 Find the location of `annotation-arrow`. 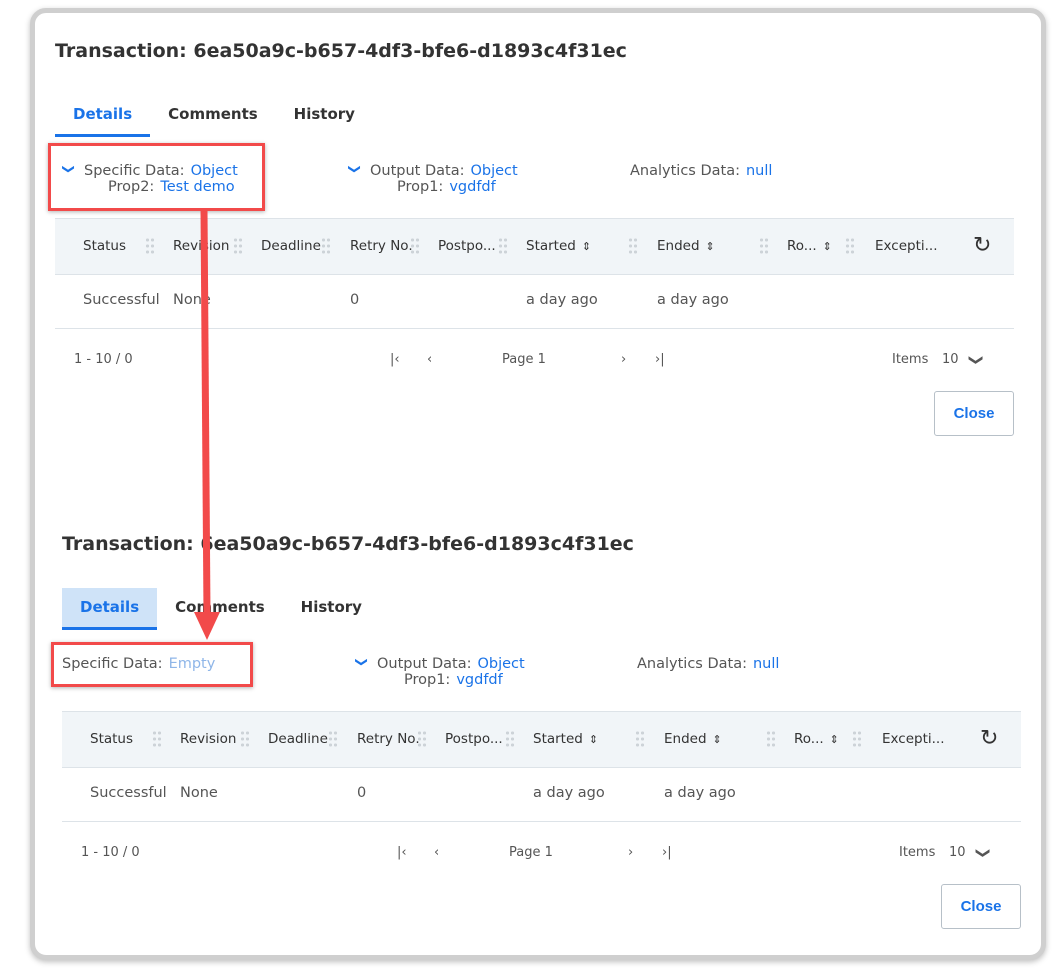

annotation-arrow is located at coordinates (207, 424).